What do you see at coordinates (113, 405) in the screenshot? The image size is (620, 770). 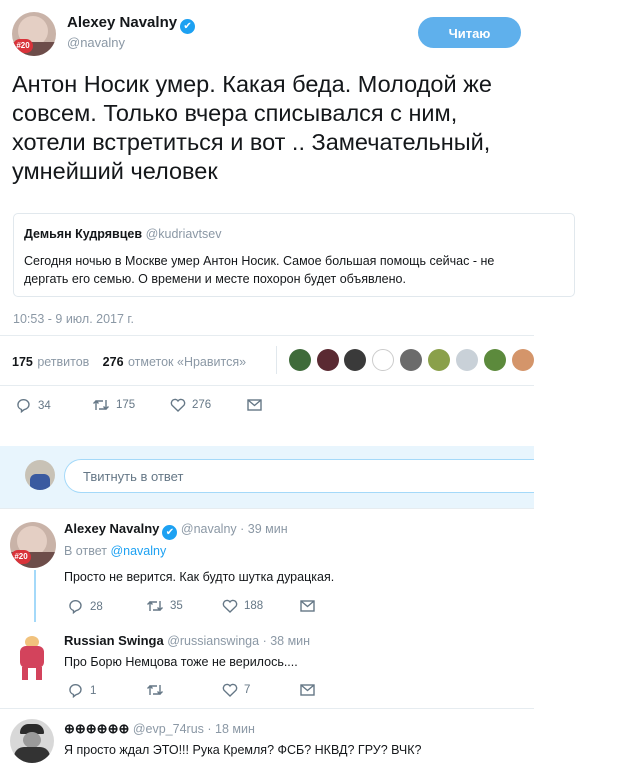 I see `retweet-action: 175` at bounding box center [113, 405].